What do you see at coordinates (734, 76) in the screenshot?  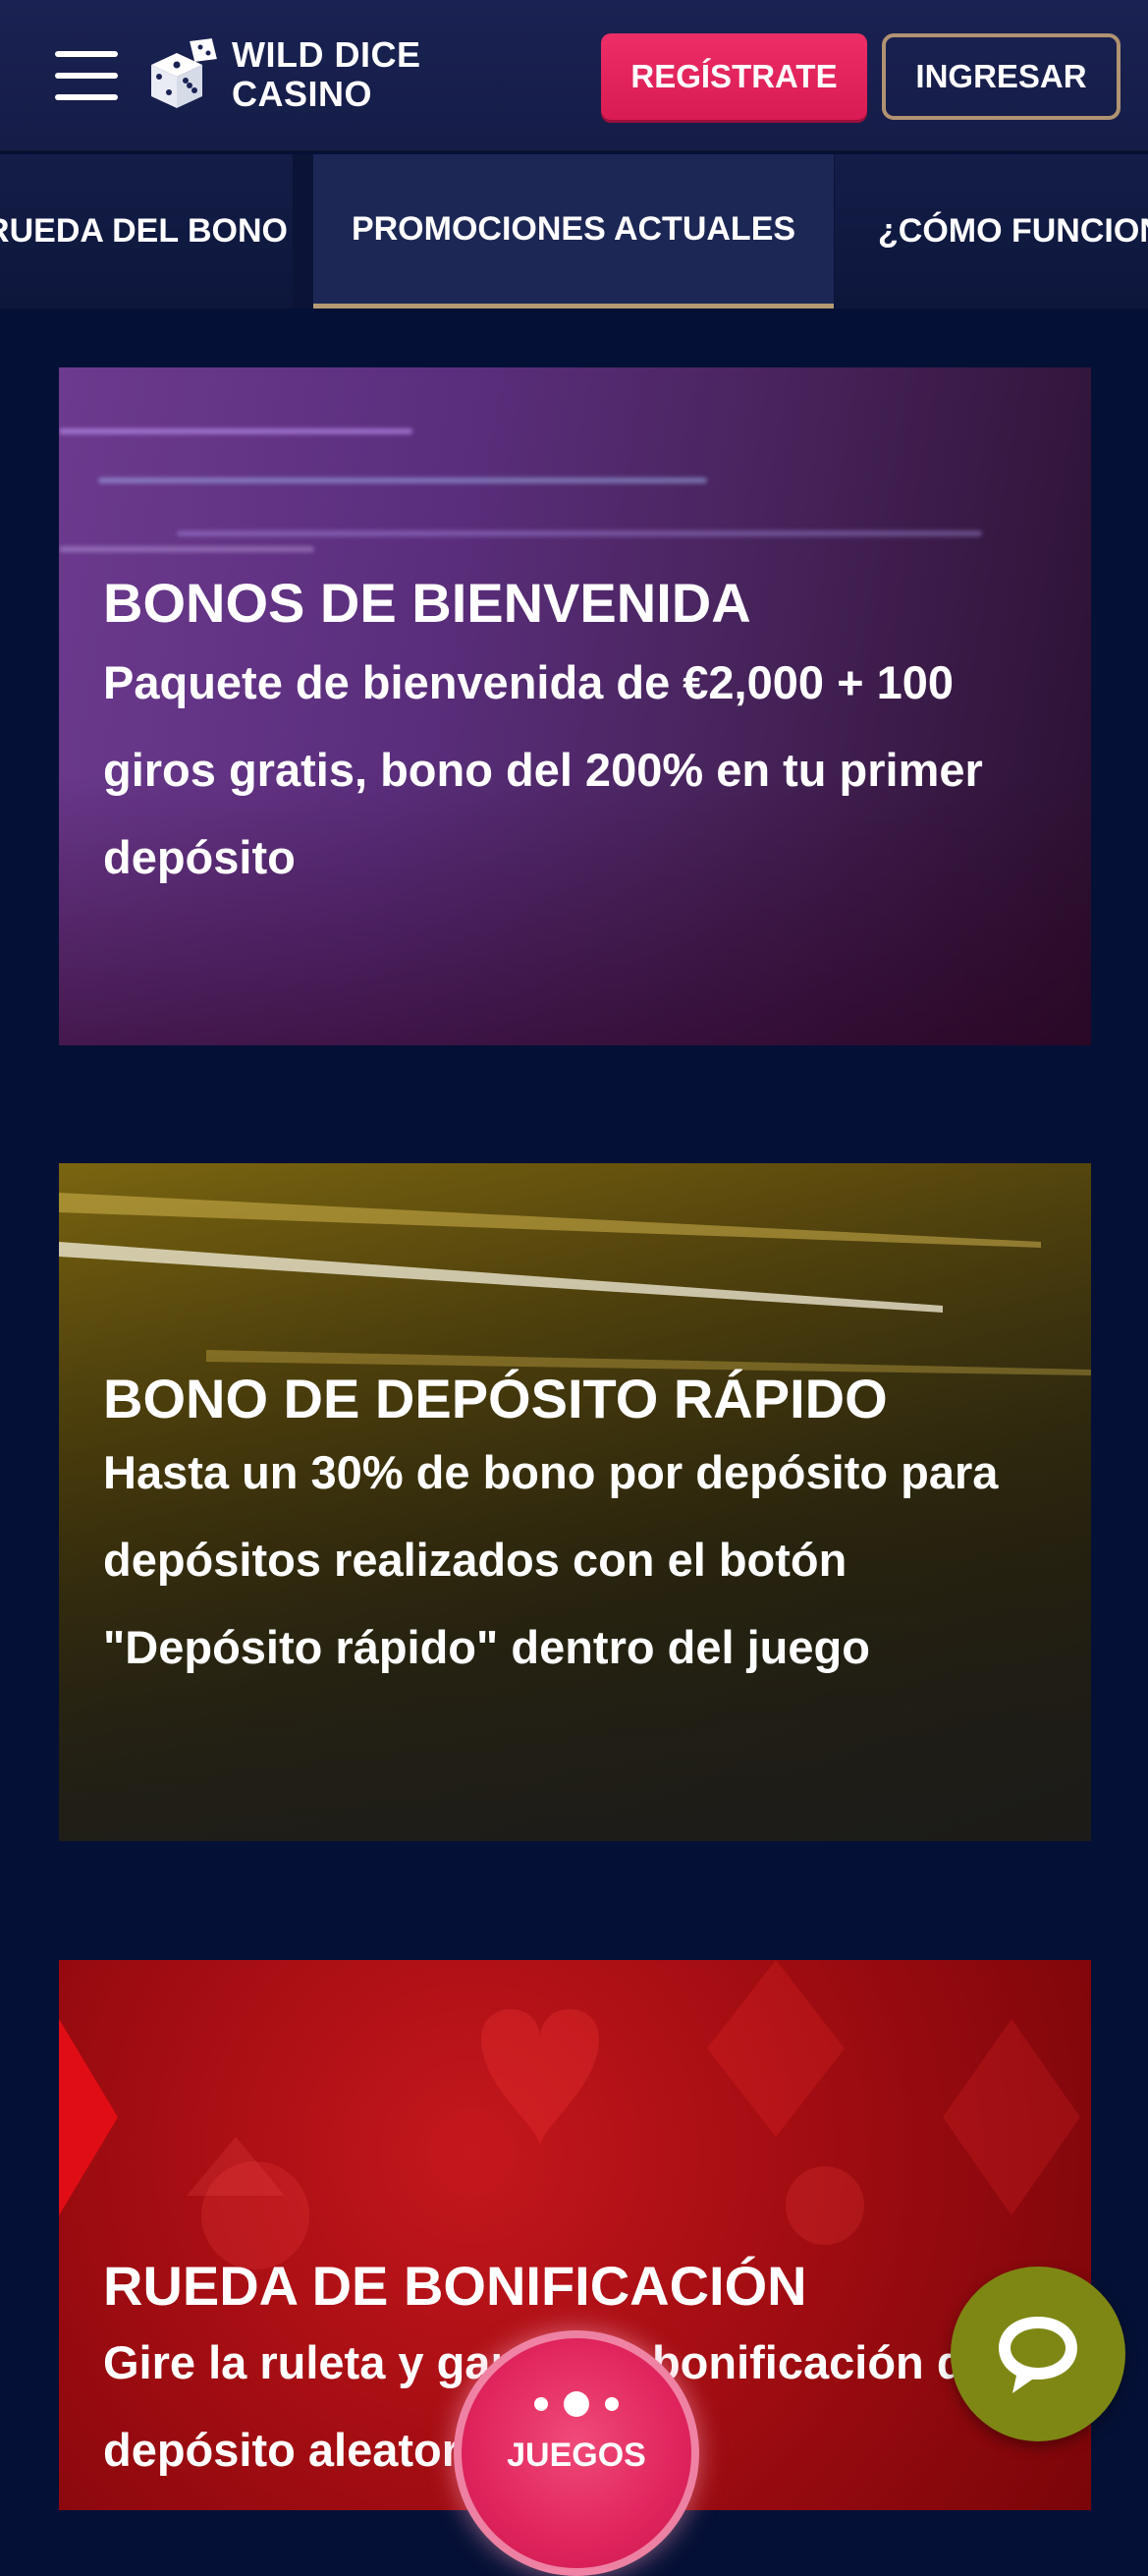 I see `register-button: REGÍSTRATE` at bounding box center [734, 76].